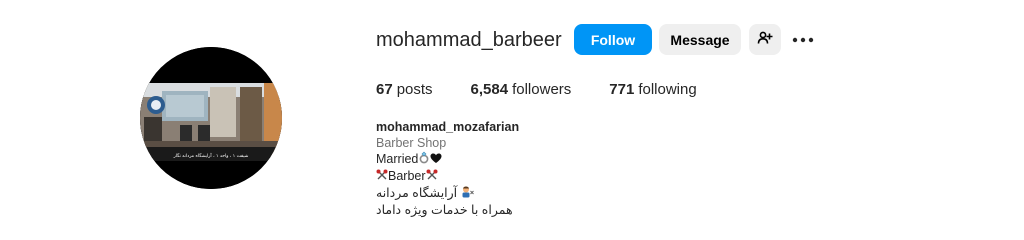 The image size is (1024, 240). I want to click on add-user-button, so click(765, 39).